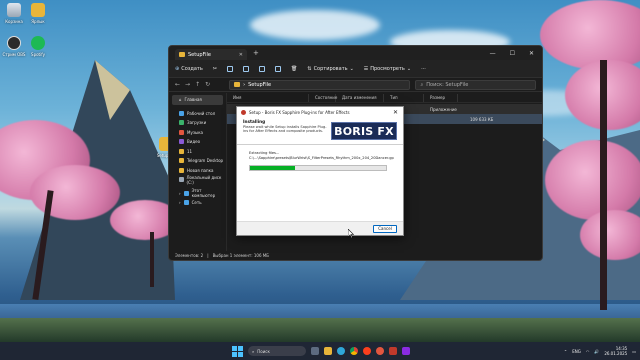 The image size is (640, 360). Describe the element at coordinates (423, 69) in the screenshot. I see `more-button: ···` at that location.